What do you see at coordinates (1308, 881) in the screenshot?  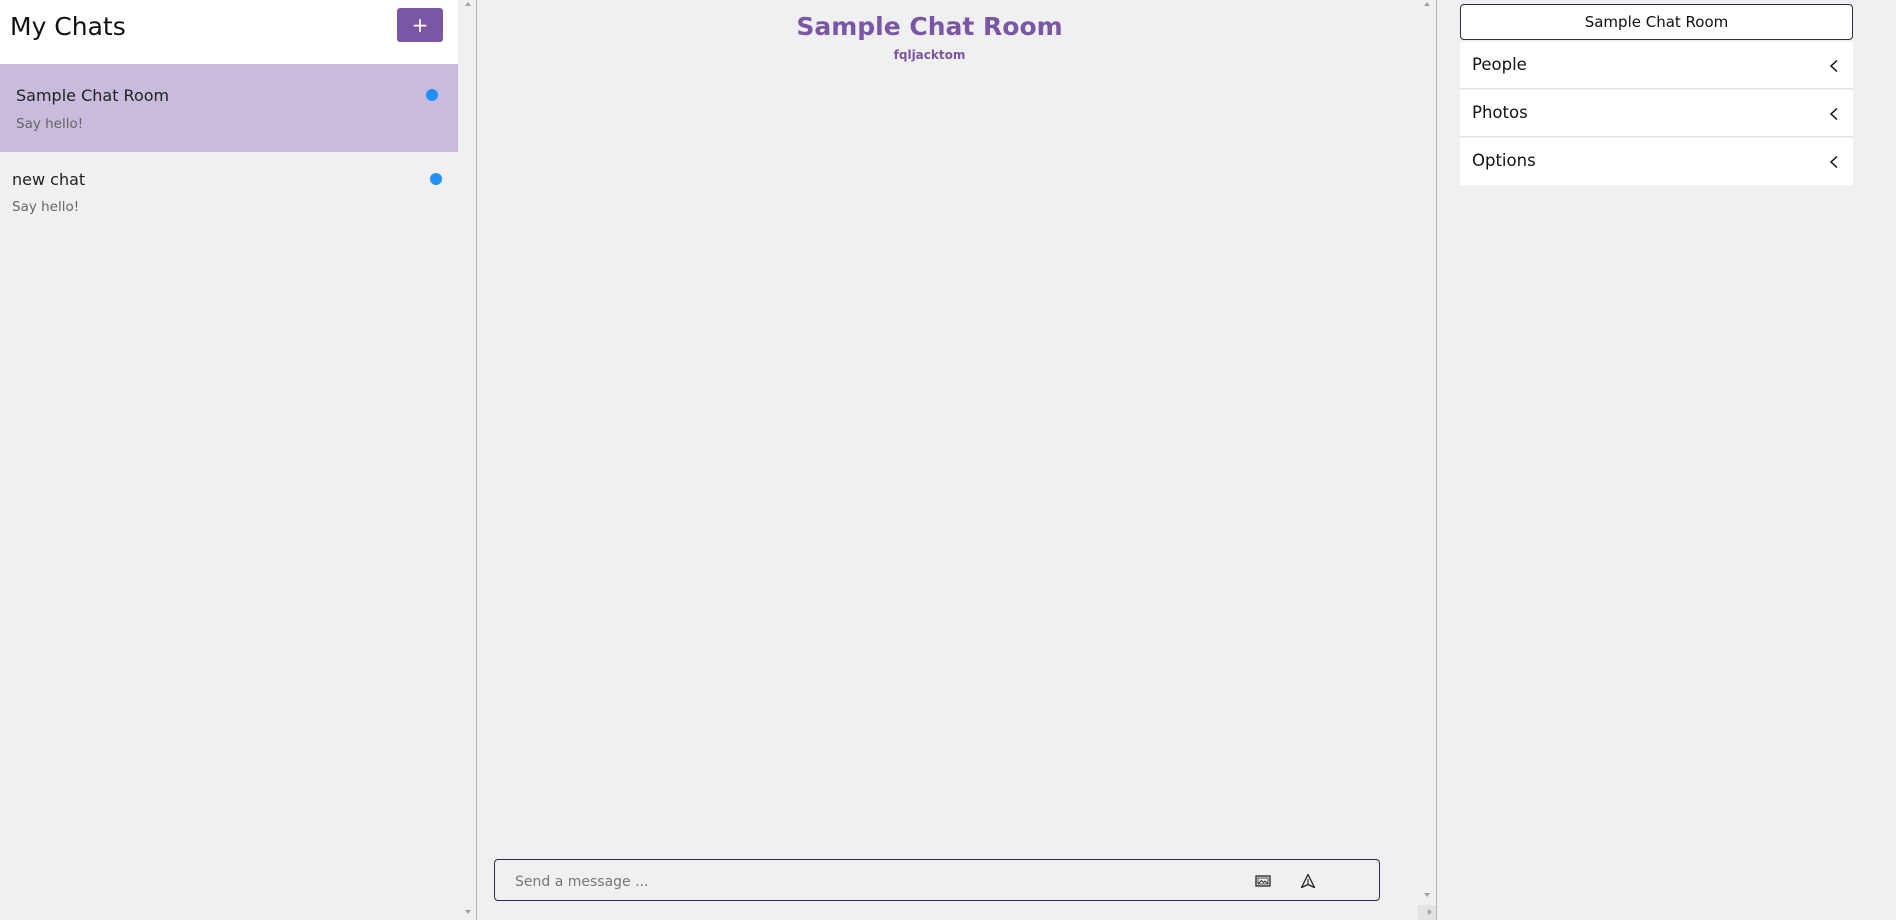 I see `send-icon` at bounding box center [1308, 881].